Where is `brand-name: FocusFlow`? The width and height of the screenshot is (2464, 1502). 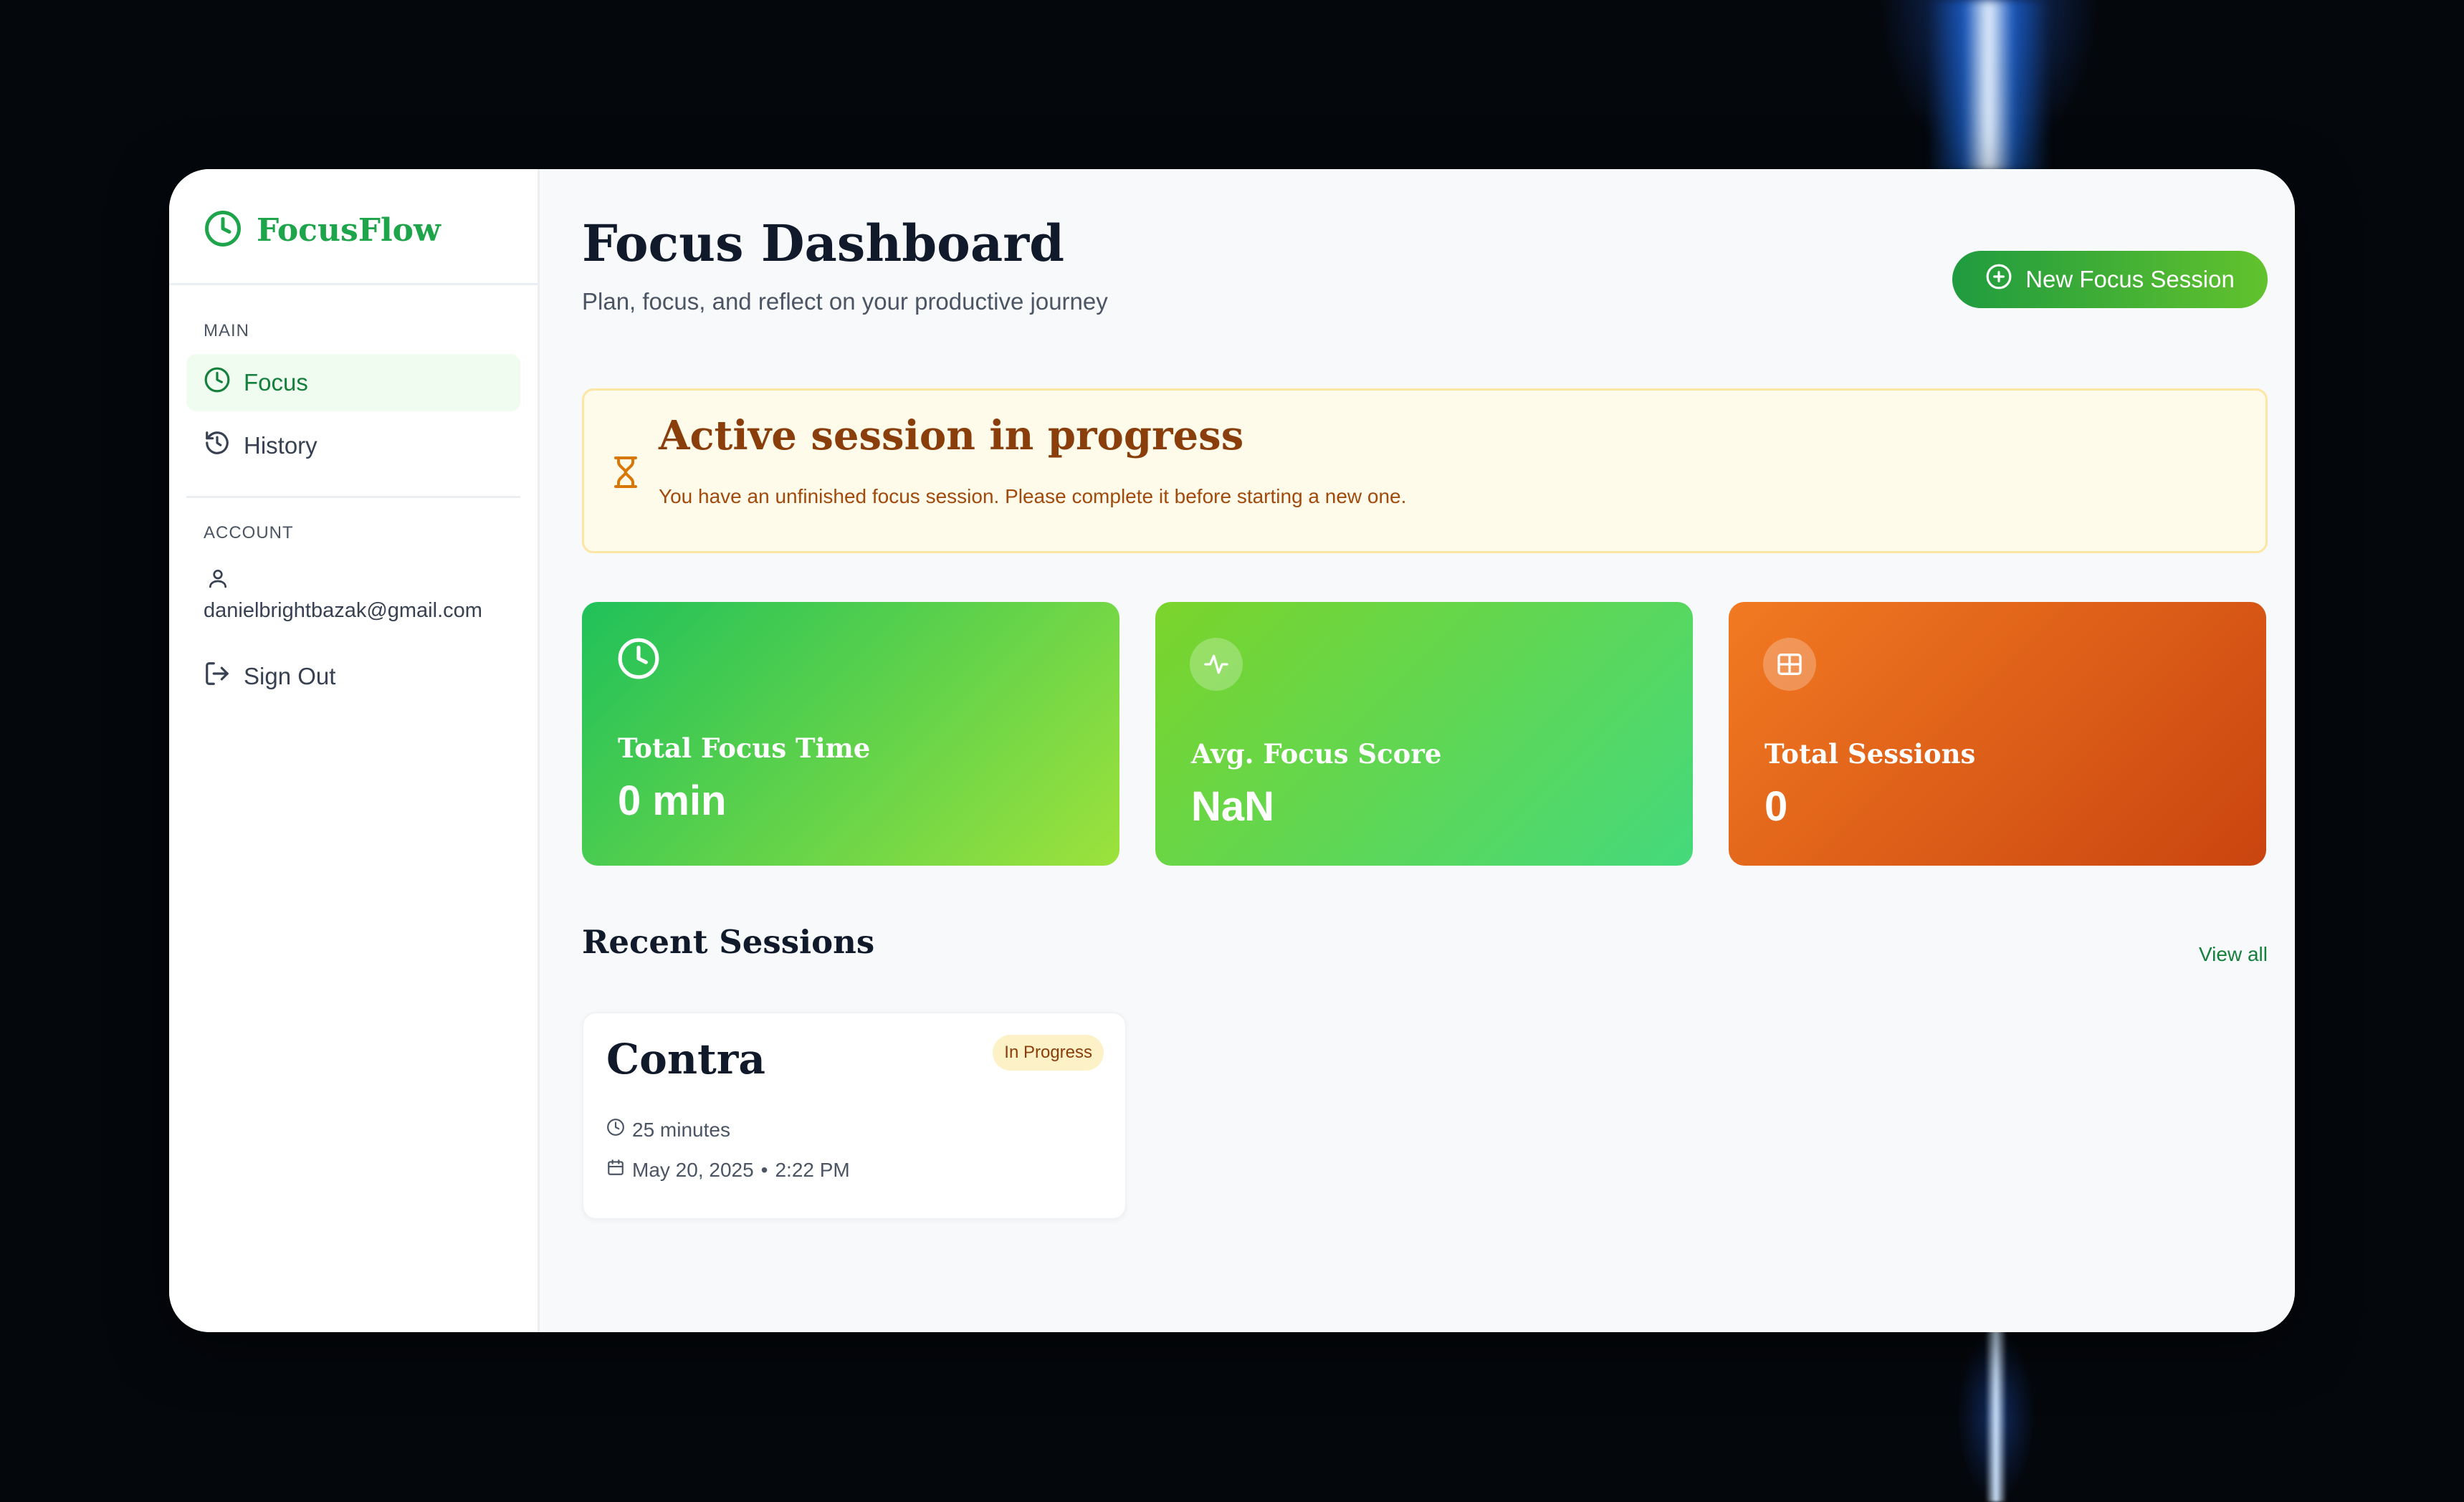
brand-name: FocusFlow is located at coordinates (349, 230).